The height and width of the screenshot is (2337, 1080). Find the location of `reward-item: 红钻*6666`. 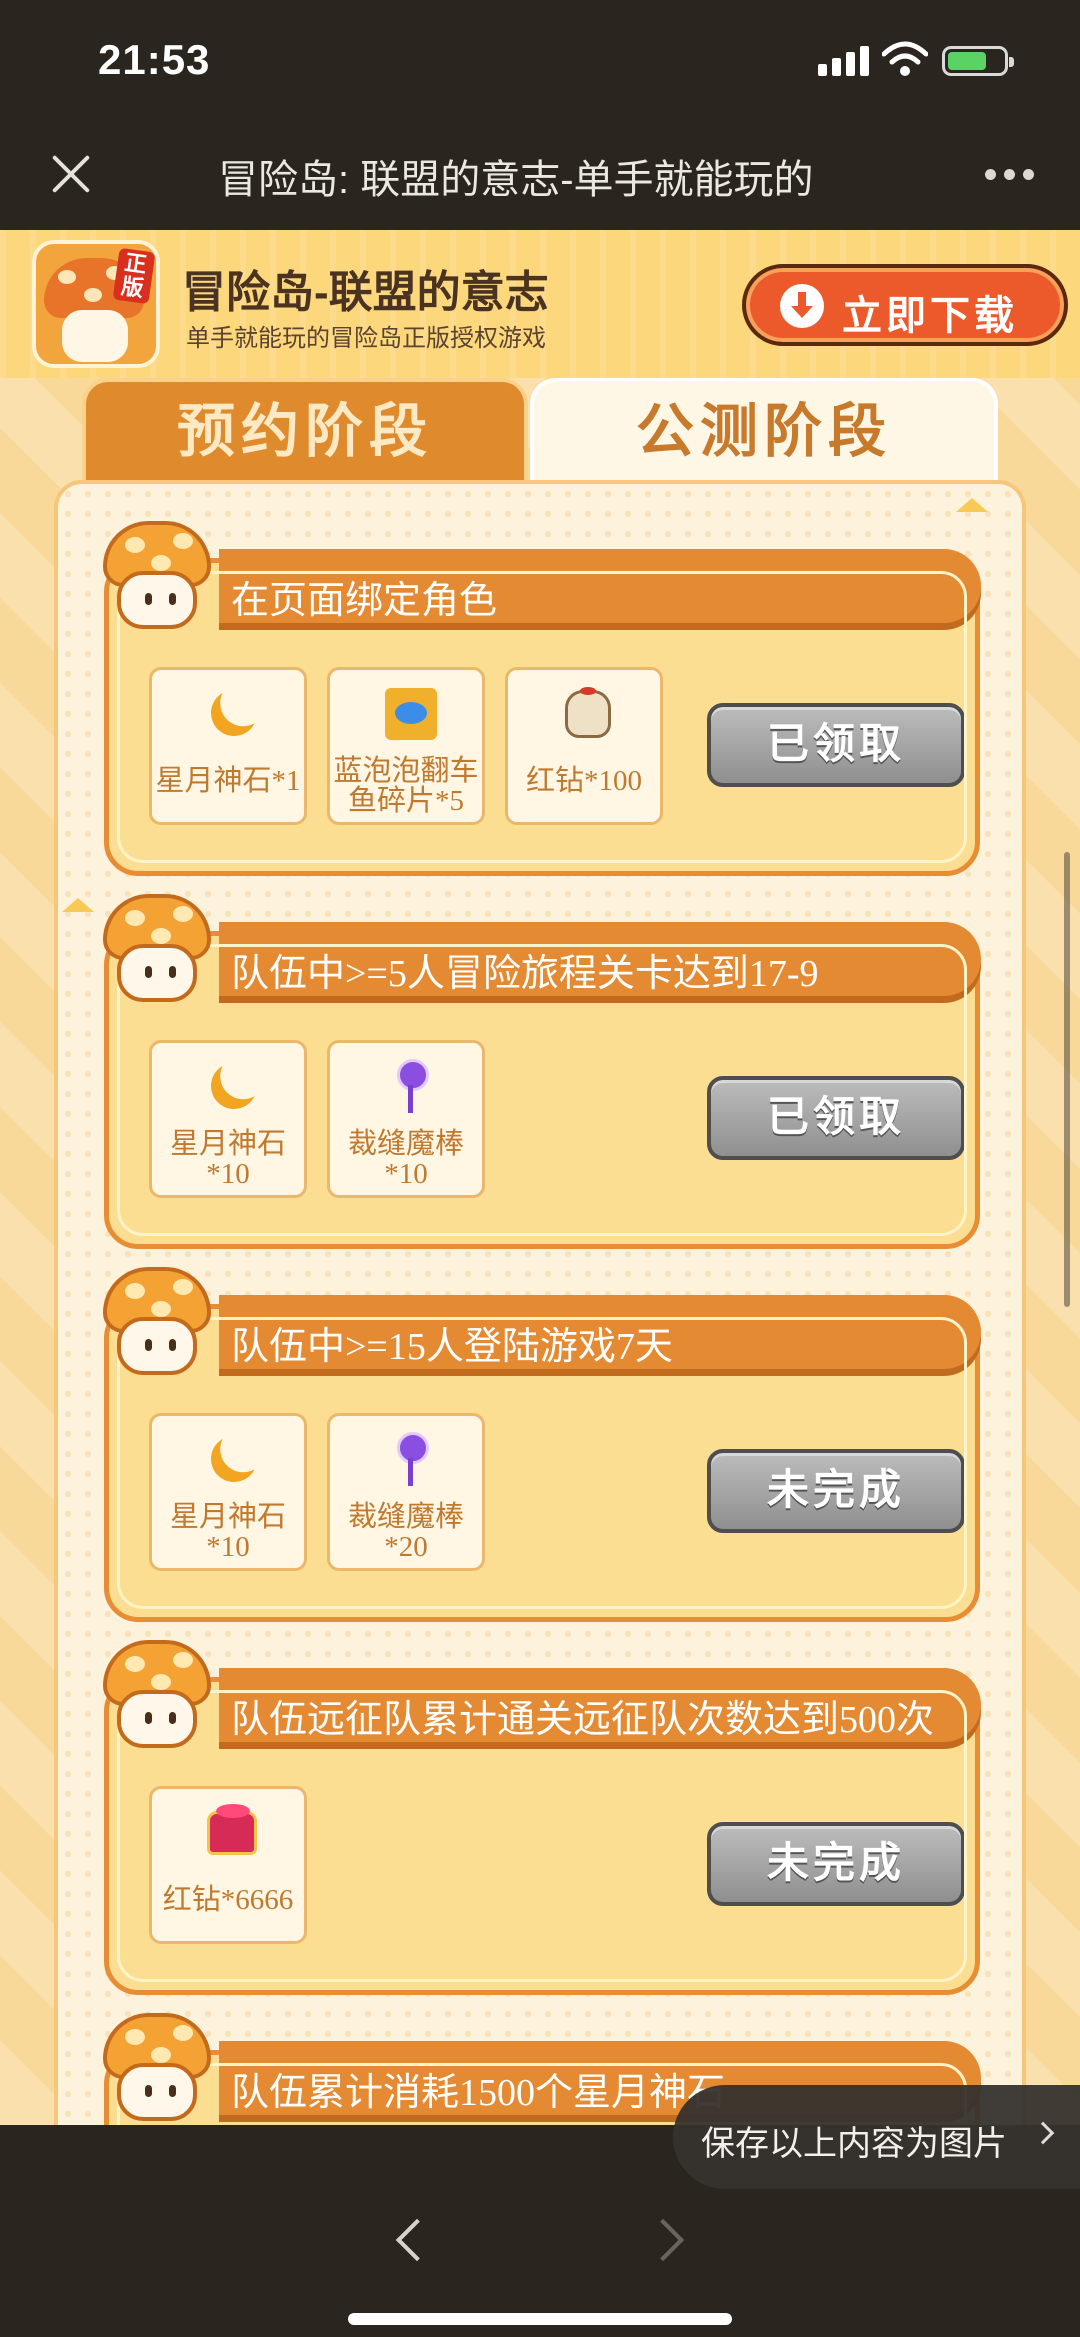

reward-item: 红钻*6666 is located at coordinates (228, 1865).